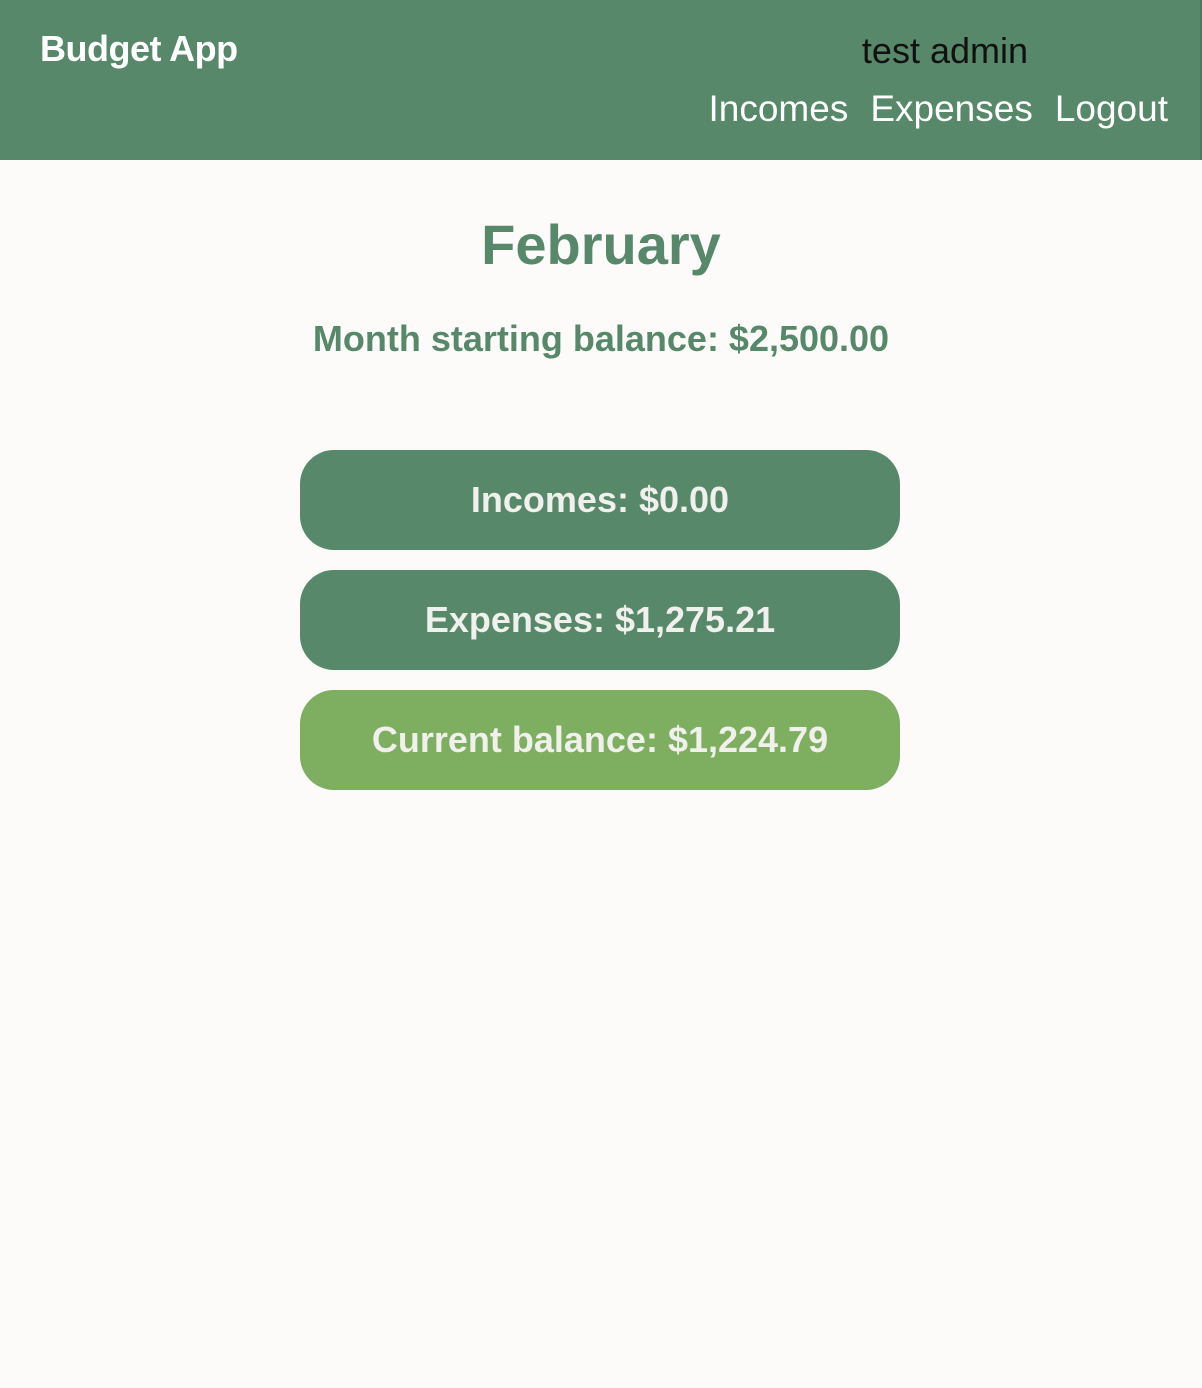 This screenshot has height=1388, width=1202. Describe the element at coordinates (601, 244) in the screenshot. I see `month-title: February` at that location.